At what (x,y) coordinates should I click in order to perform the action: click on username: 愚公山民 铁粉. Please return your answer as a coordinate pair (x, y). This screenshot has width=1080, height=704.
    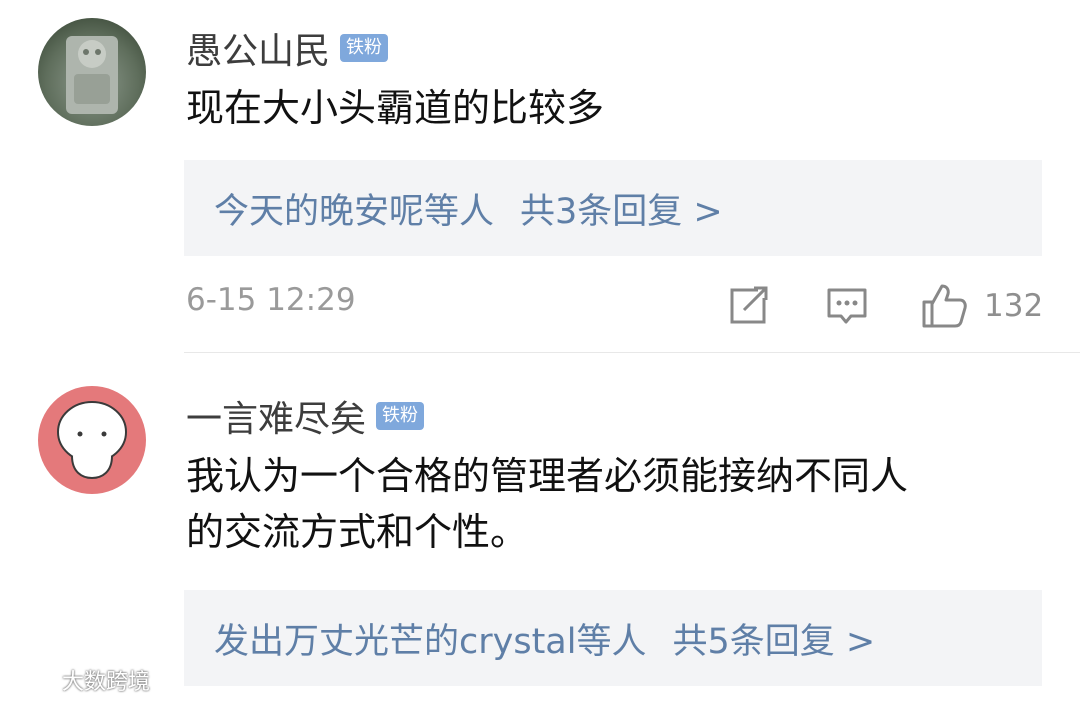
    Looking at the image, I should click on (287, 48).